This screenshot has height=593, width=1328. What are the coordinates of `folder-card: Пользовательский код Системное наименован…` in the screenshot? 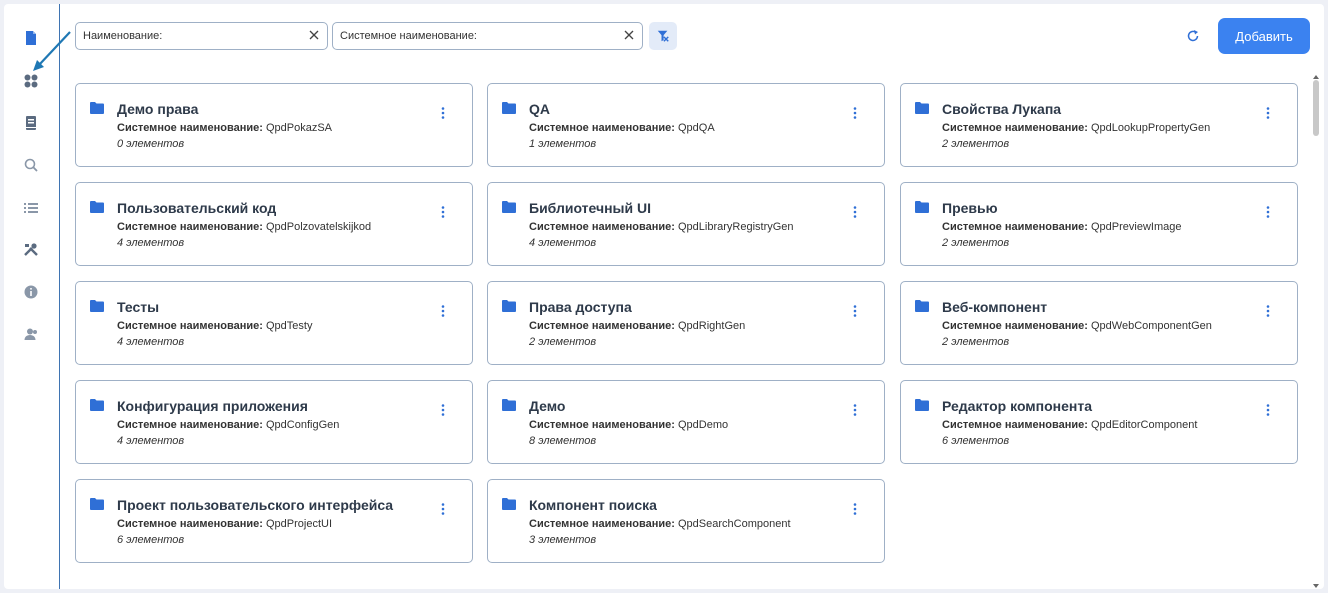 It's located at (274, 224).